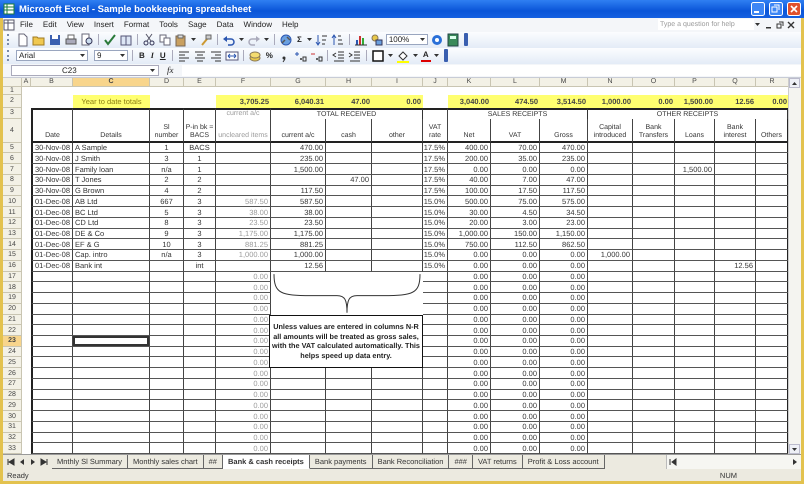  Describe the element at coordinates (377, 39) in the screenshot. I see `shapes-icon` at that location.